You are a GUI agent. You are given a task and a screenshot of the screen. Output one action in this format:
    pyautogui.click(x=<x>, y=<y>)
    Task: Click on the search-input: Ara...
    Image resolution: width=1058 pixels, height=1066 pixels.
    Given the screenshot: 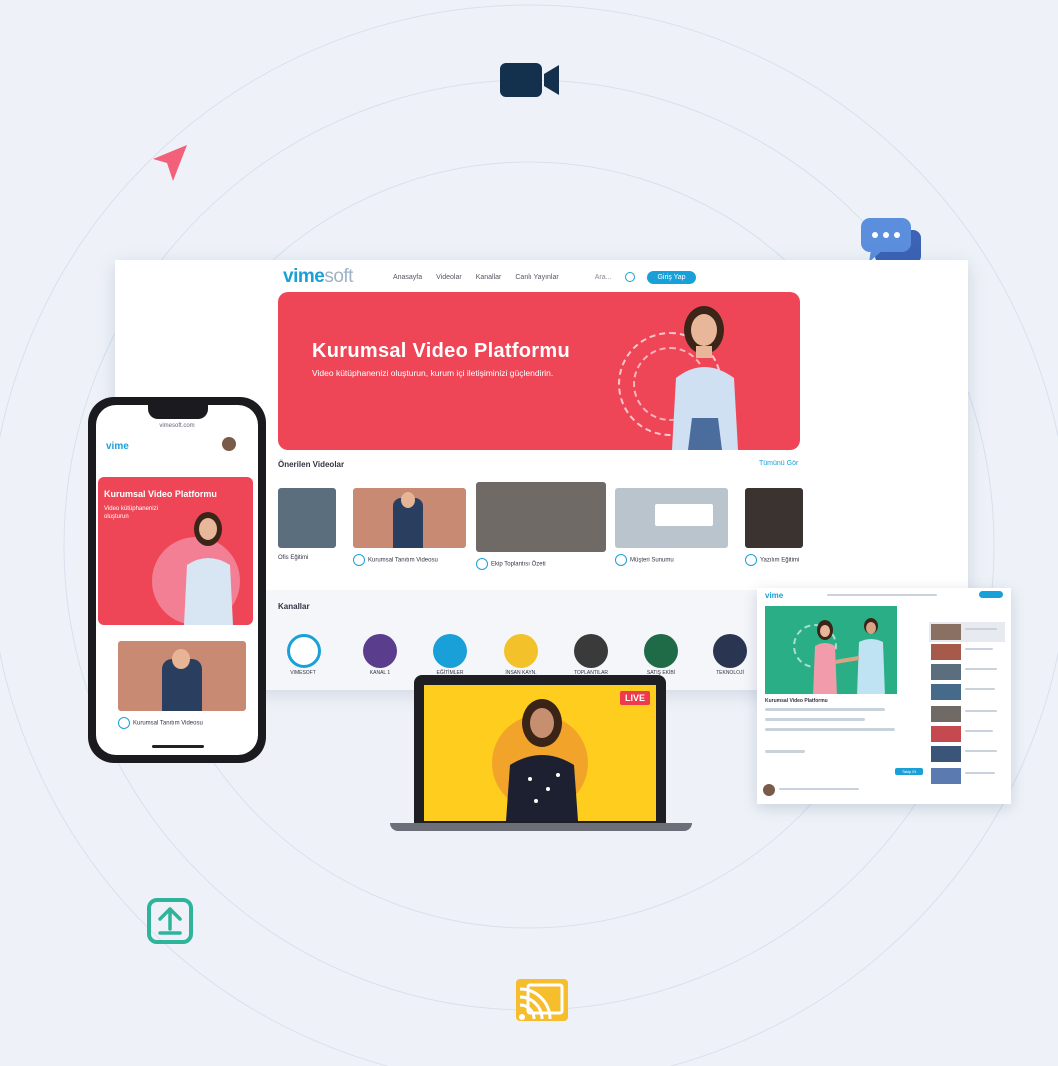 What is the action you would take?
    pyautogui.click(x=603, y=277)
    